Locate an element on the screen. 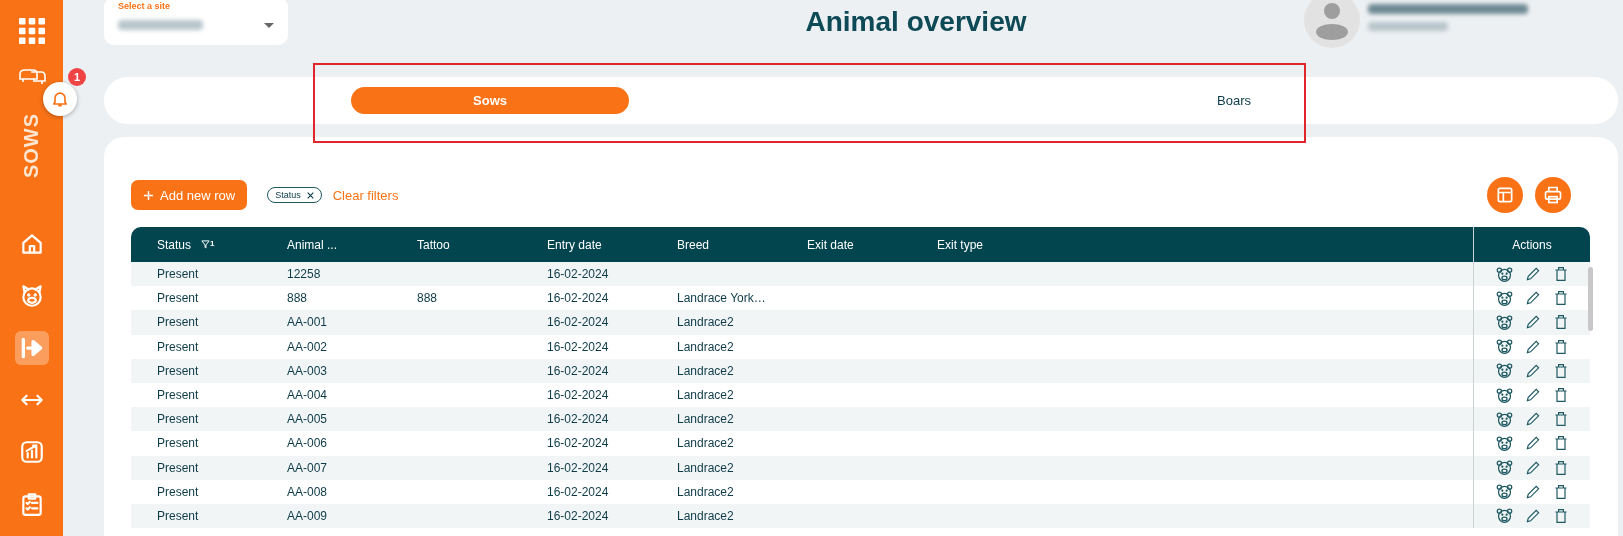 The width and height of the screenshot is (1623, 536). scrollbar-thumb is located at coordinates (1590, 299).